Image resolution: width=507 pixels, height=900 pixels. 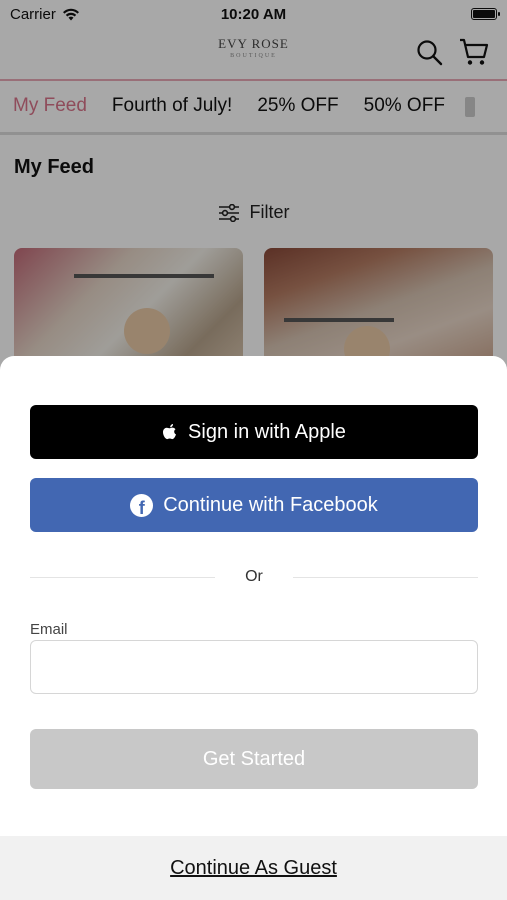 I want to click on or-label: Or, so click(x=254, y=576).